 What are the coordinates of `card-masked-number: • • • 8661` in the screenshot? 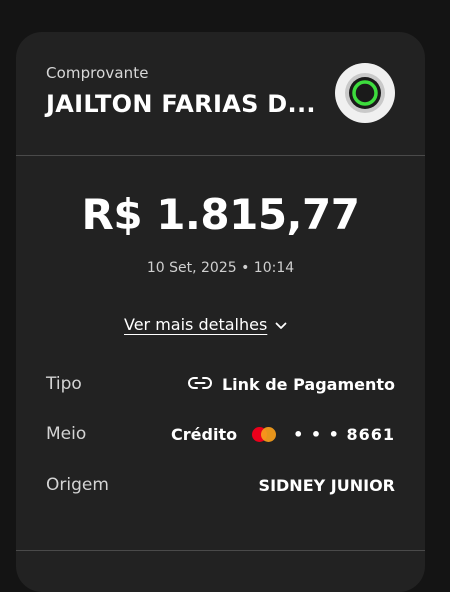 It's located at (344, 434).